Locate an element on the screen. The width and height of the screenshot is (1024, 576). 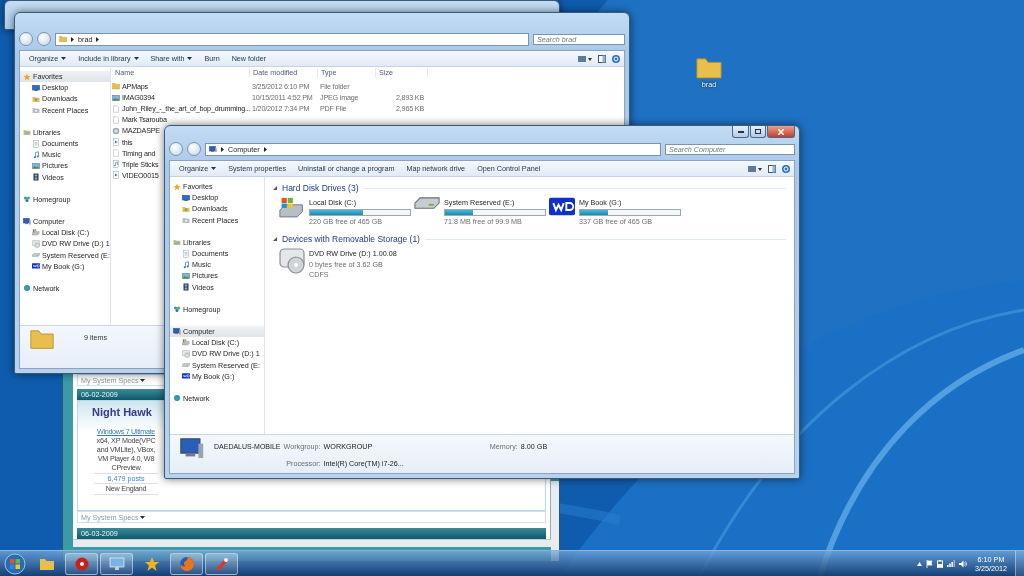
close-button is located at coordinates (781, 132).